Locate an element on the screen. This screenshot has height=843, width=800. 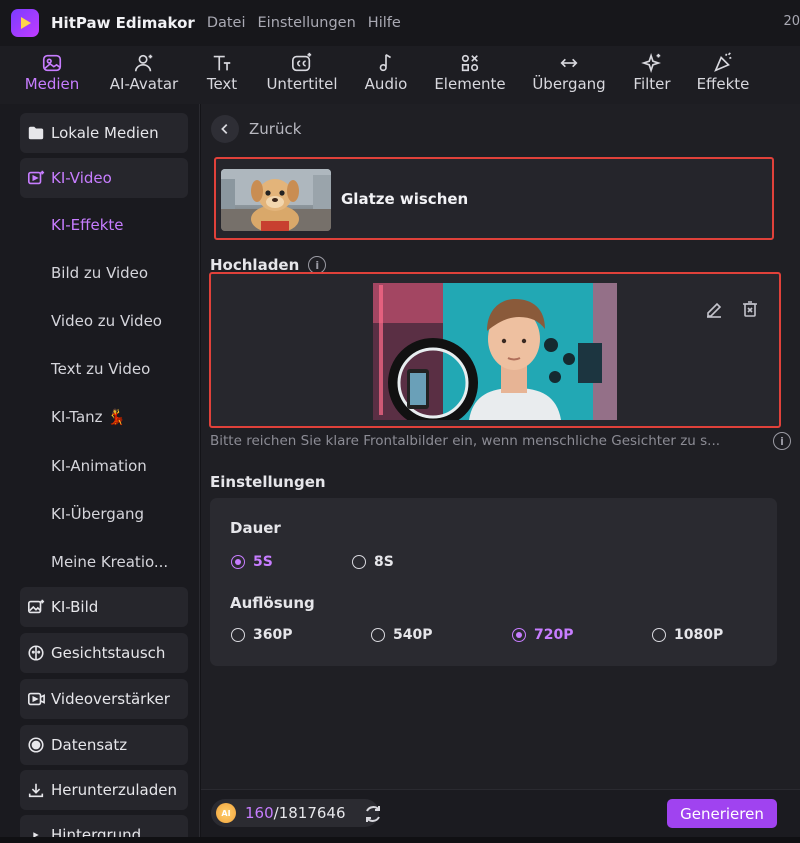
selected-effect-card: Glatze wischen is located at coordinates (494, 198).